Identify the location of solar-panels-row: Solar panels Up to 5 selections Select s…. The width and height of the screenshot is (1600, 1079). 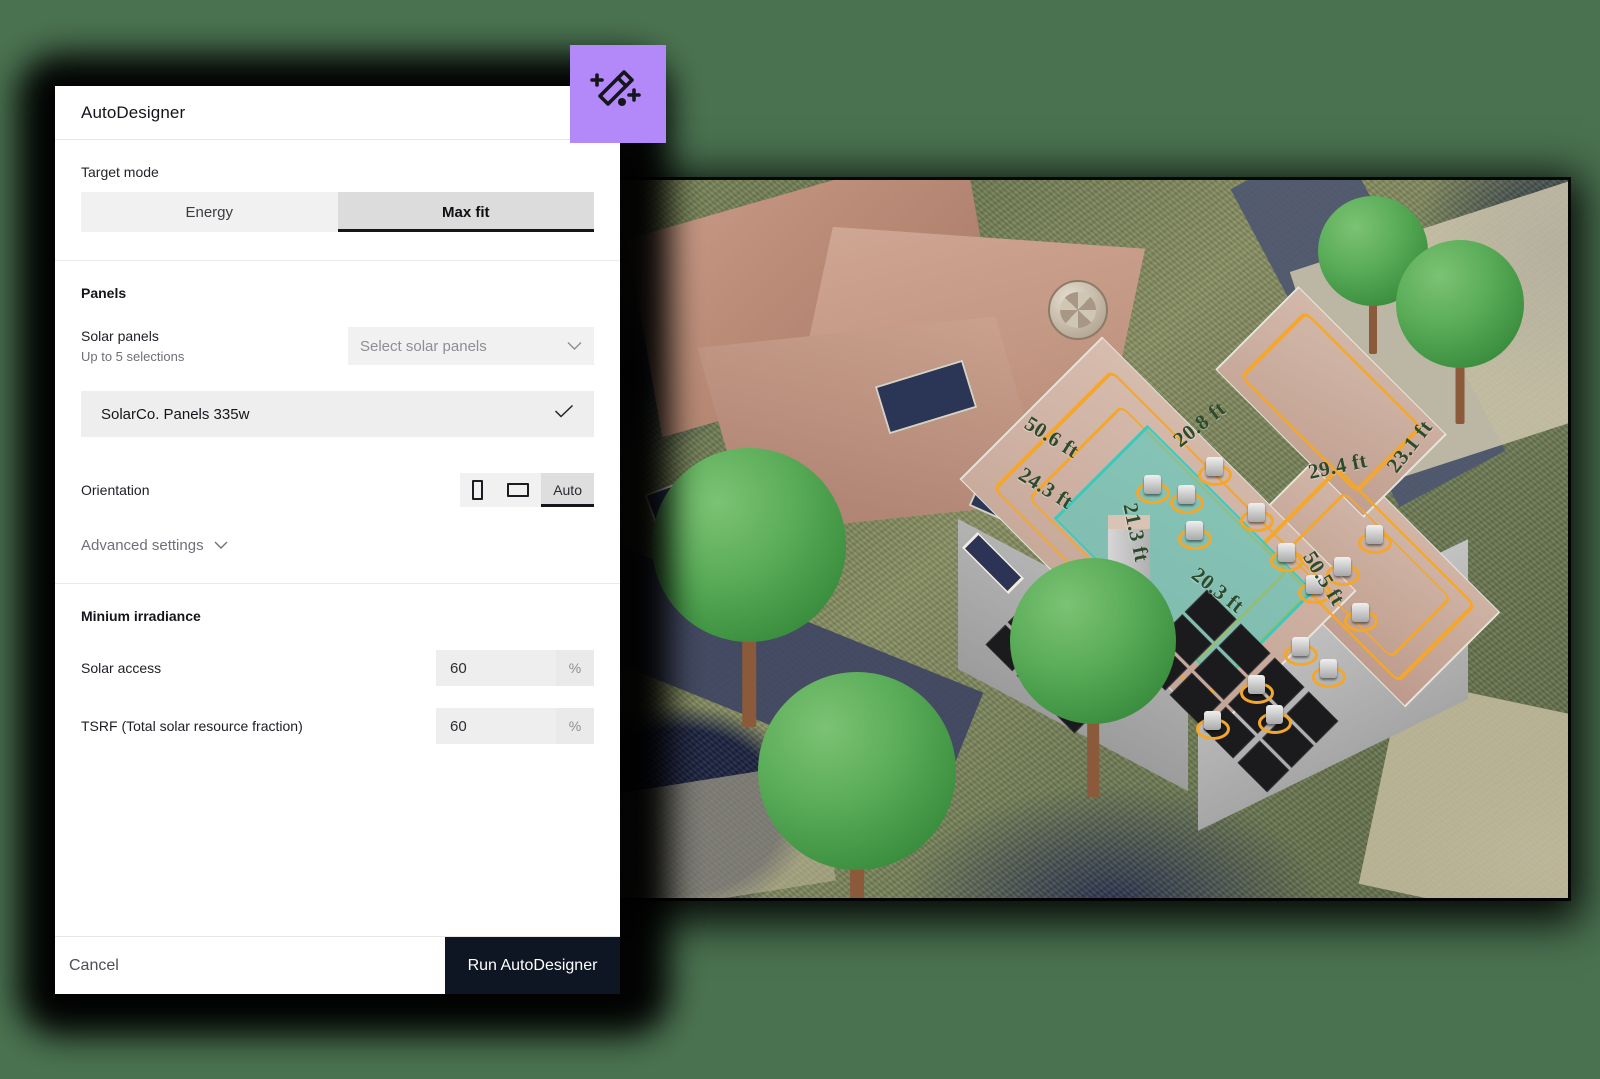
(337, 346).